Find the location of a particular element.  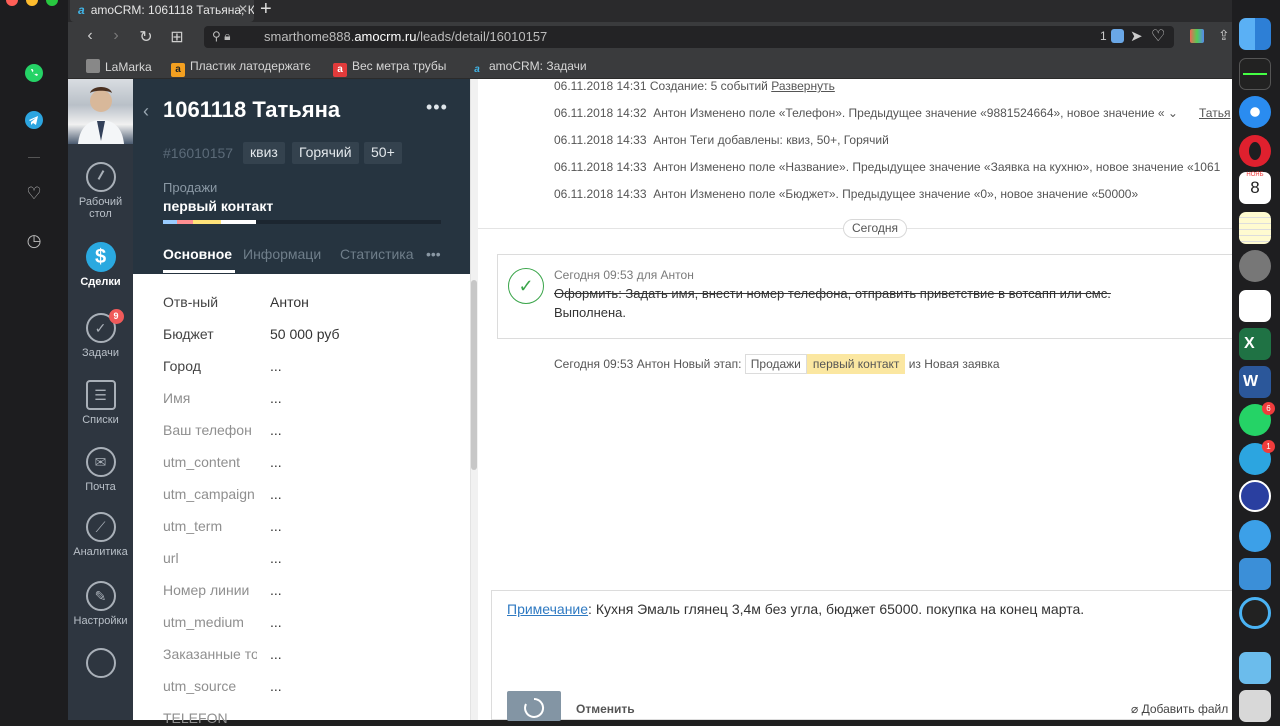

heart-icon: ♡ is located at coordinates (34, 194).